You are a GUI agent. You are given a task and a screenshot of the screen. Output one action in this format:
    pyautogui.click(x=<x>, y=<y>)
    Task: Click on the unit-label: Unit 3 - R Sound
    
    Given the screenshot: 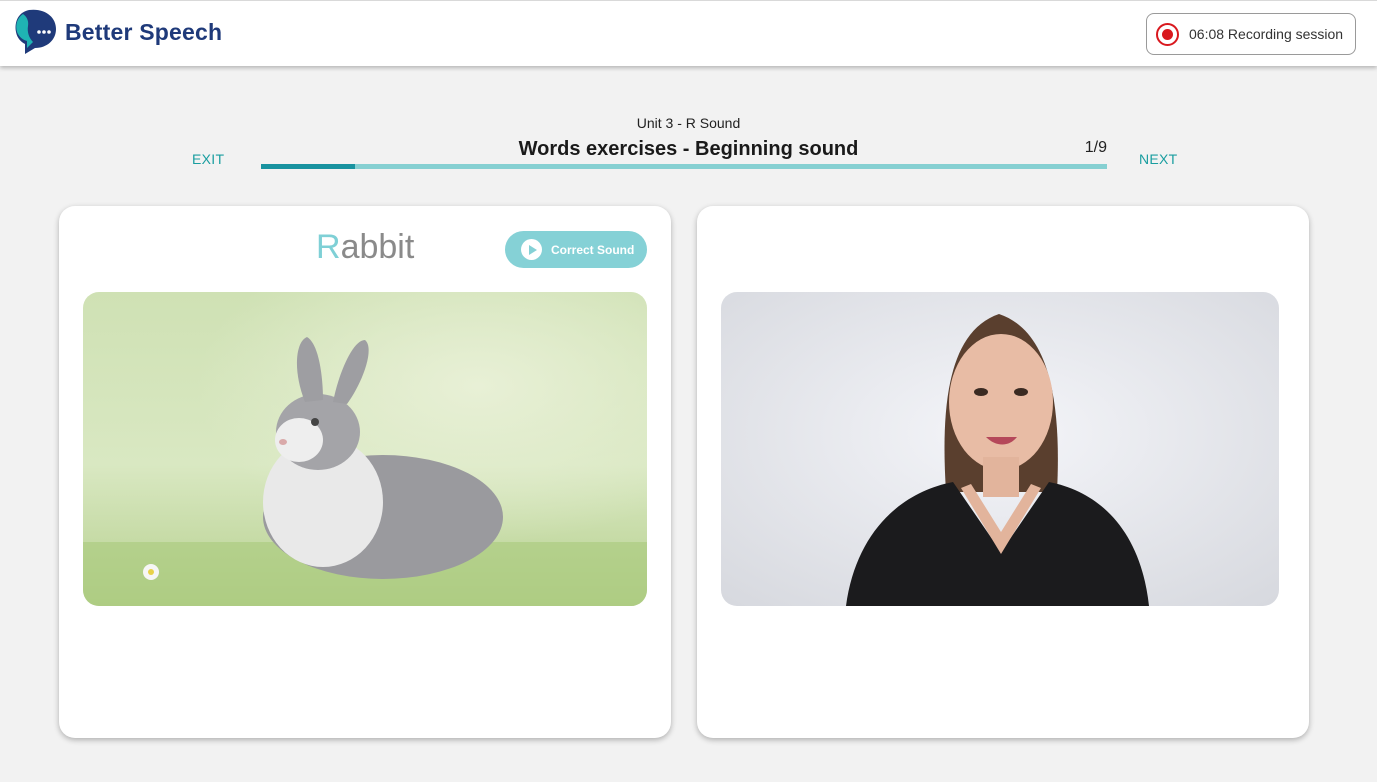 What is the action you would take?
    pyautogui.click(x=688, y=123)
    